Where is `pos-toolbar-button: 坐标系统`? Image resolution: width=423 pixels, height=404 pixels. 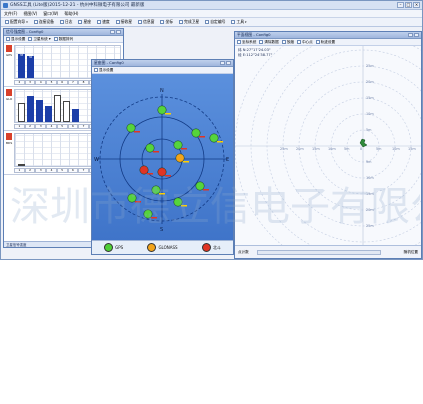
pos-toolbar-button: 坐标系统 is located at coordinates (246, 42).